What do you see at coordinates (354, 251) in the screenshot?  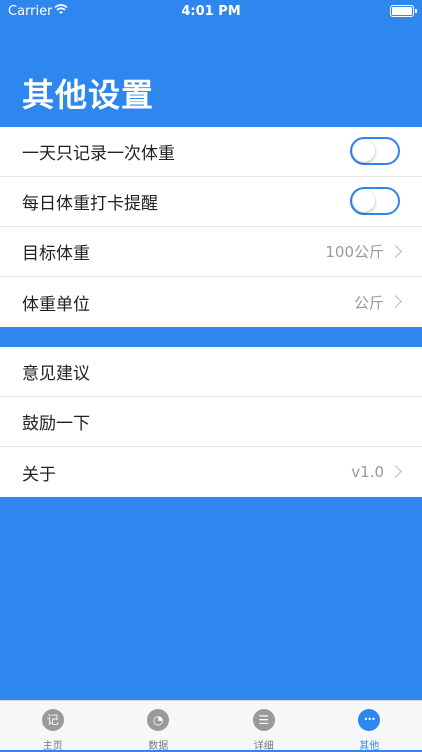 I see `target-weight-value: 100公斤` at bounding box center [354, 251].